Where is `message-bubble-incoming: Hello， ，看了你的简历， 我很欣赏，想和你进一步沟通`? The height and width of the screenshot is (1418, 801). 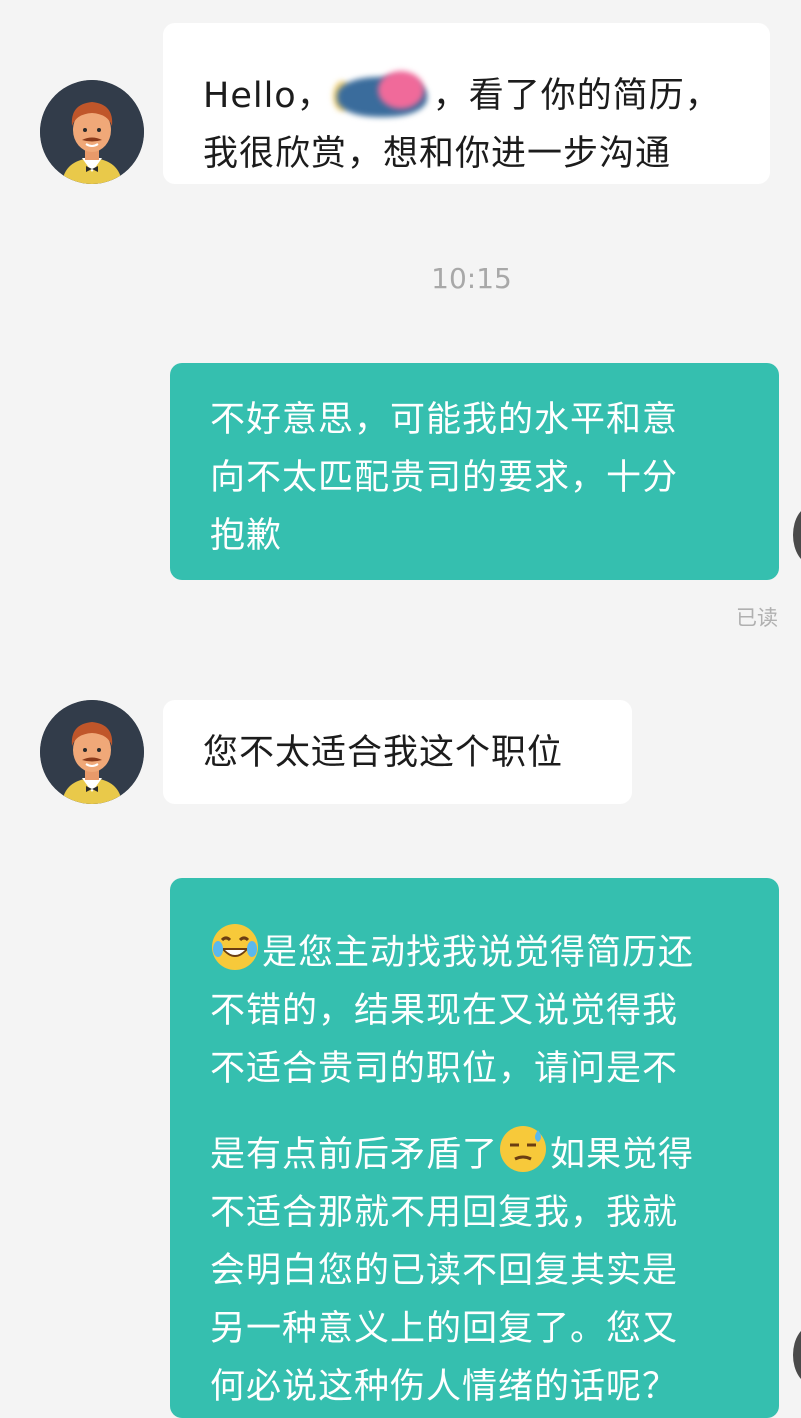
message-bubble-incoming: Hello， ，看了你的简历， 我很欣赏，想和你进一步沟通 is located at coordinates (466, 103).